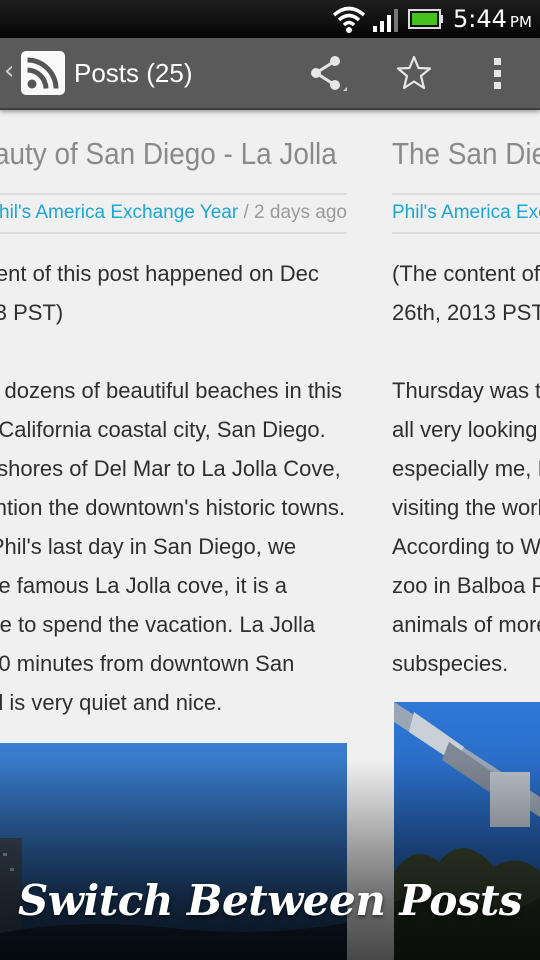  What do you see at coordinates (300, 212) in the screenshot?
I see `post-age: 2 days ago` at bounding box center [300, 212].